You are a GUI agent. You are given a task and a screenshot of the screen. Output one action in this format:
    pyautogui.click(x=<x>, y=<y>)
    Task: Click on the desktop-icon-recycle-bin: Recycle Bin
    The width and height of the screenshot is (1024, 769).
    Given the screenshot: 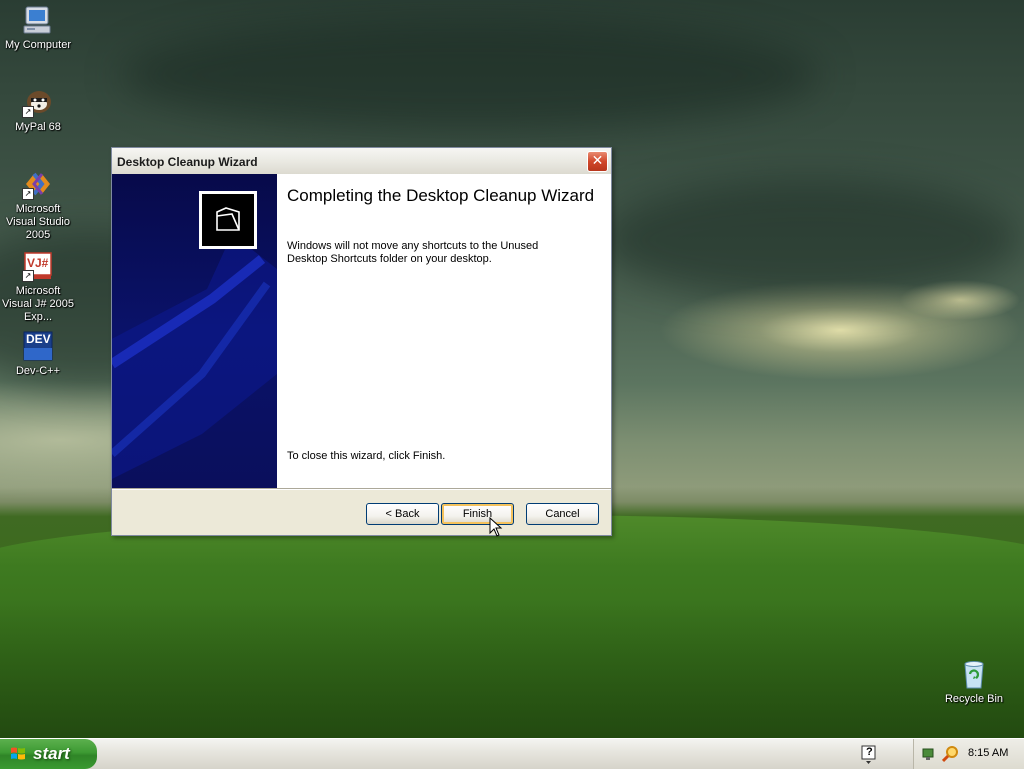 What is the action you would take?
    pyautogui.click(x=974, y=682)
    